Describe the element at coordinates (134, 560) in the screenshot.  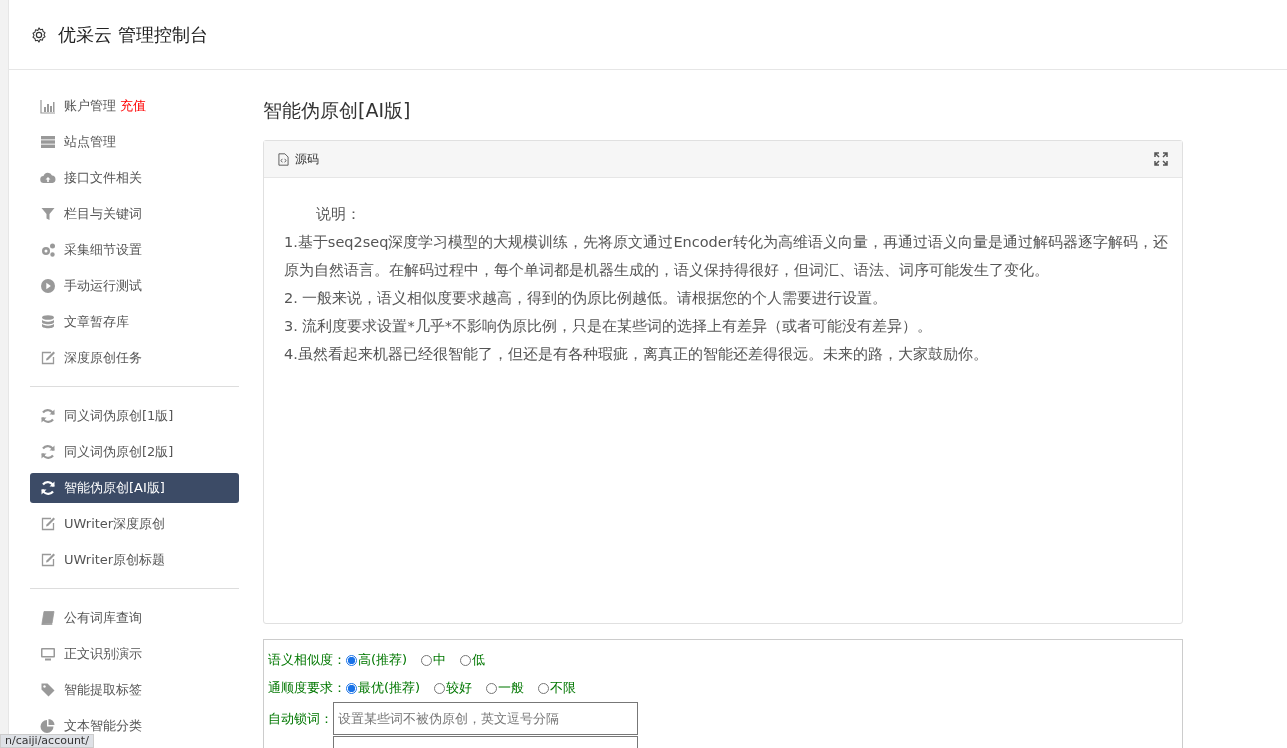
I see `sidebar-item: UWriter原创标题` at that location.